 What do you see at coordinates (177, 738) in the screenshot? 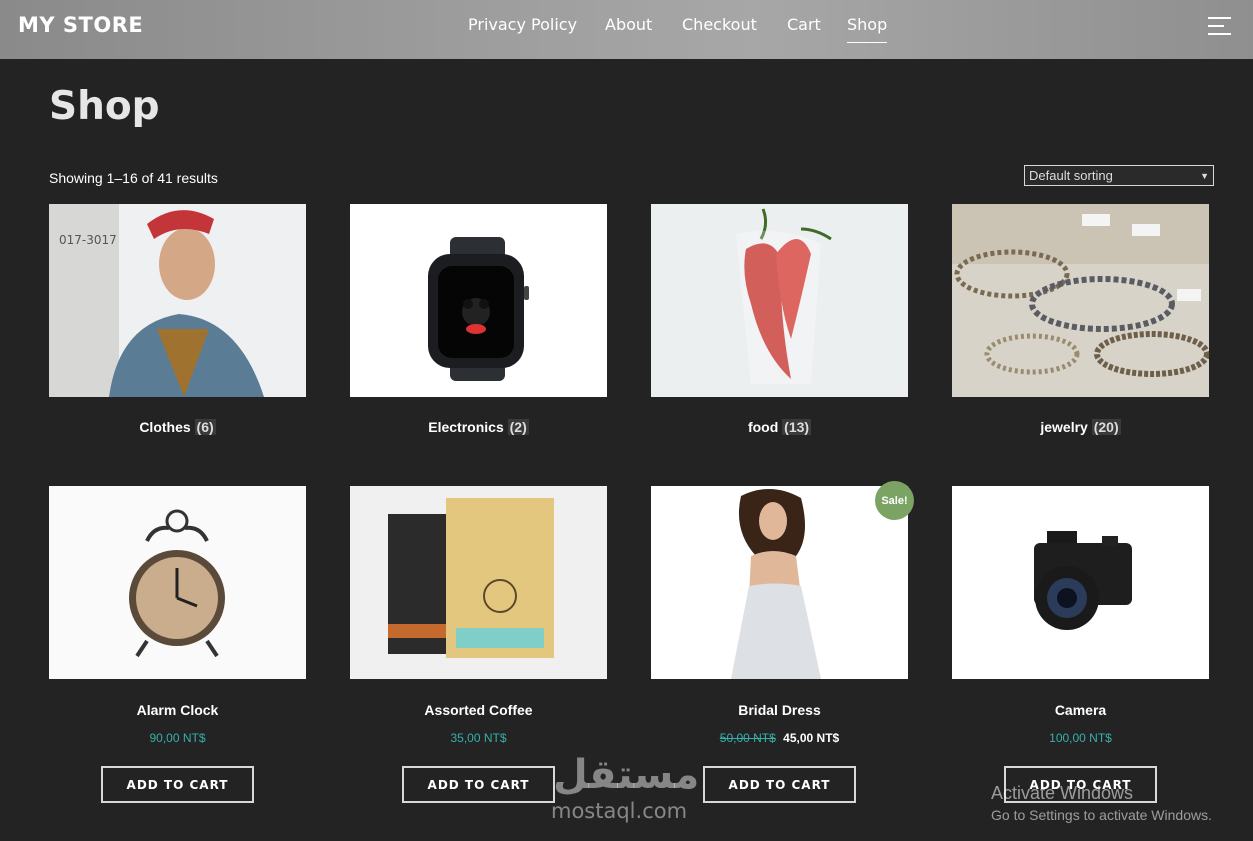
I see `product-price: 90,00 NT$` at bounding box center [177, 738].